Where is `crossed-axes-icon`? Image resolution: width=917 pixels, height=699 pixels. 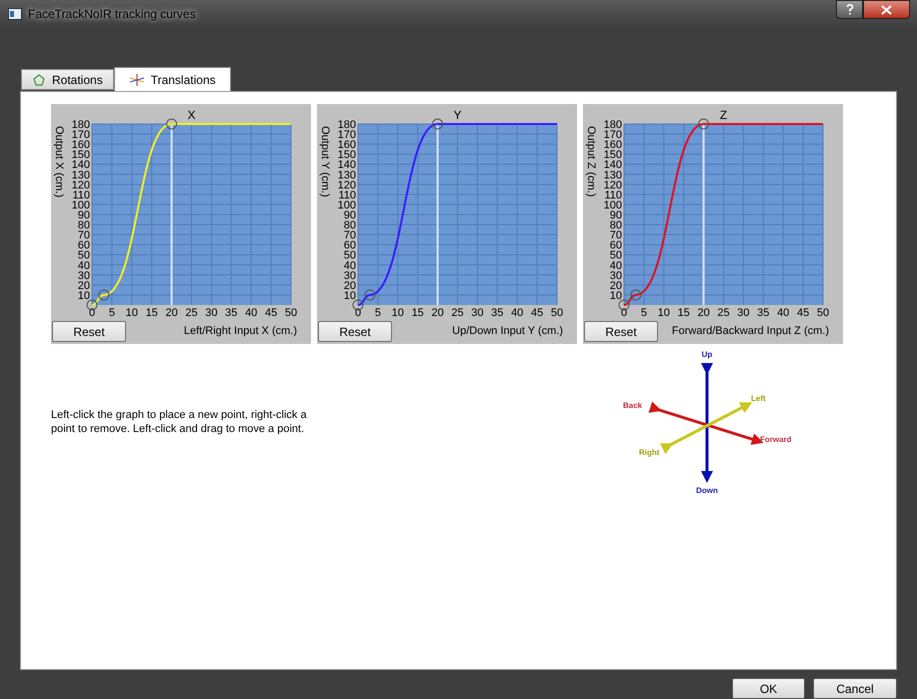 crossed-axes-icon is located at coordinates (136, 80).